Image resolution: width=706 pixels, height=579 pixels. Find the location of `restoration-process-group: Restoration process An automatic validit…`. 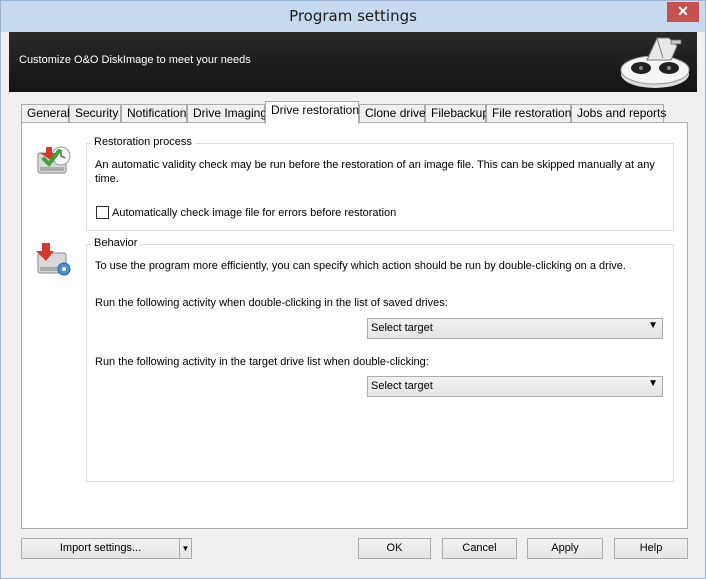

restoration-process-group: Restoration process An automatic validit… is located at coordinates (380, 183).